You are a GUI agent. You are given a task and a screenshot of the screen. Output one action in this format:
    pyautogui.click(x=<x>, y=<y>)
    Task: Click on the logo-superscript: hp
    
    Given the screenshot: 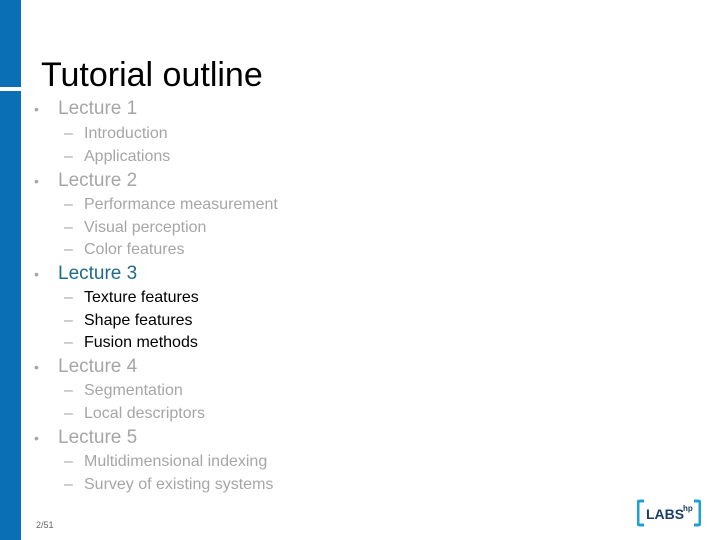 What is the action you would take?
    pyautogui.click(x=688, y=508)
    